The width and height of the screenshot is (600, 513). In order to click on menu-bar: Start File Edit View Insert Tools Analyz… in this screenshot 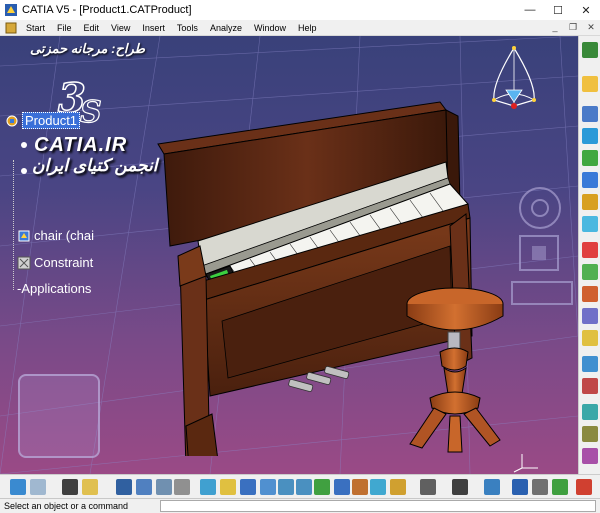, I will do `click(300, 28)`.